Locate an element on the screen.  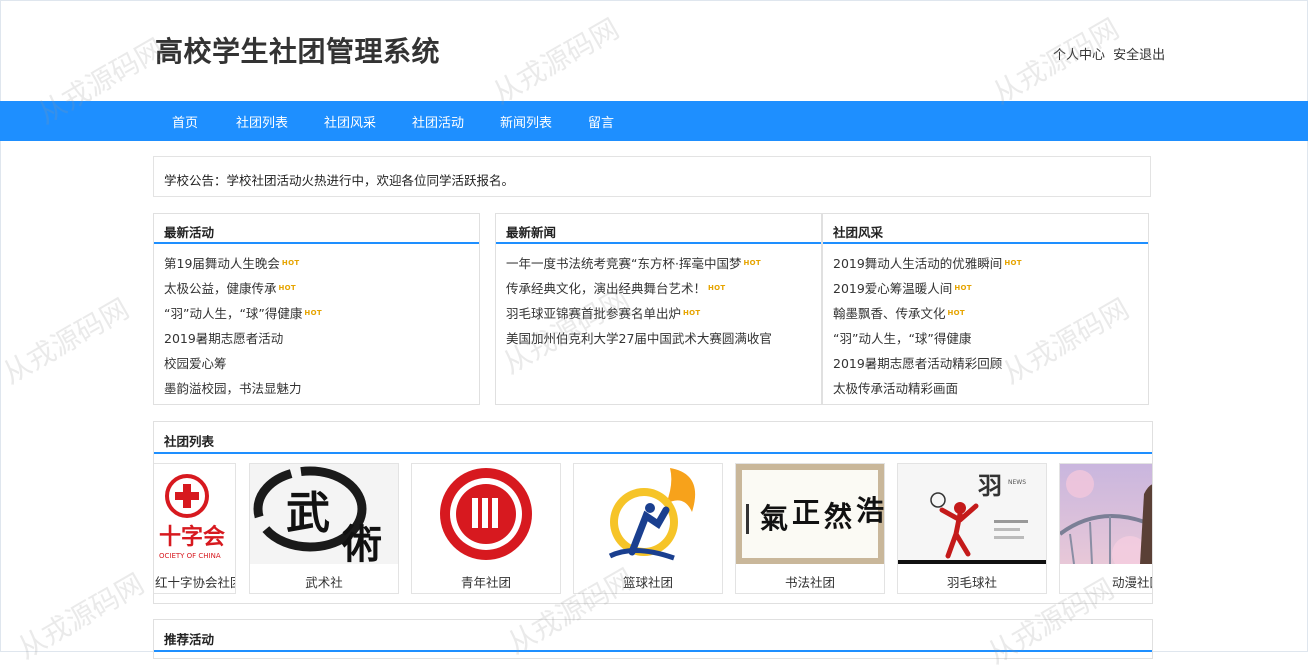
club-name: 羽毛球社 is located at coordinates (971, 582).